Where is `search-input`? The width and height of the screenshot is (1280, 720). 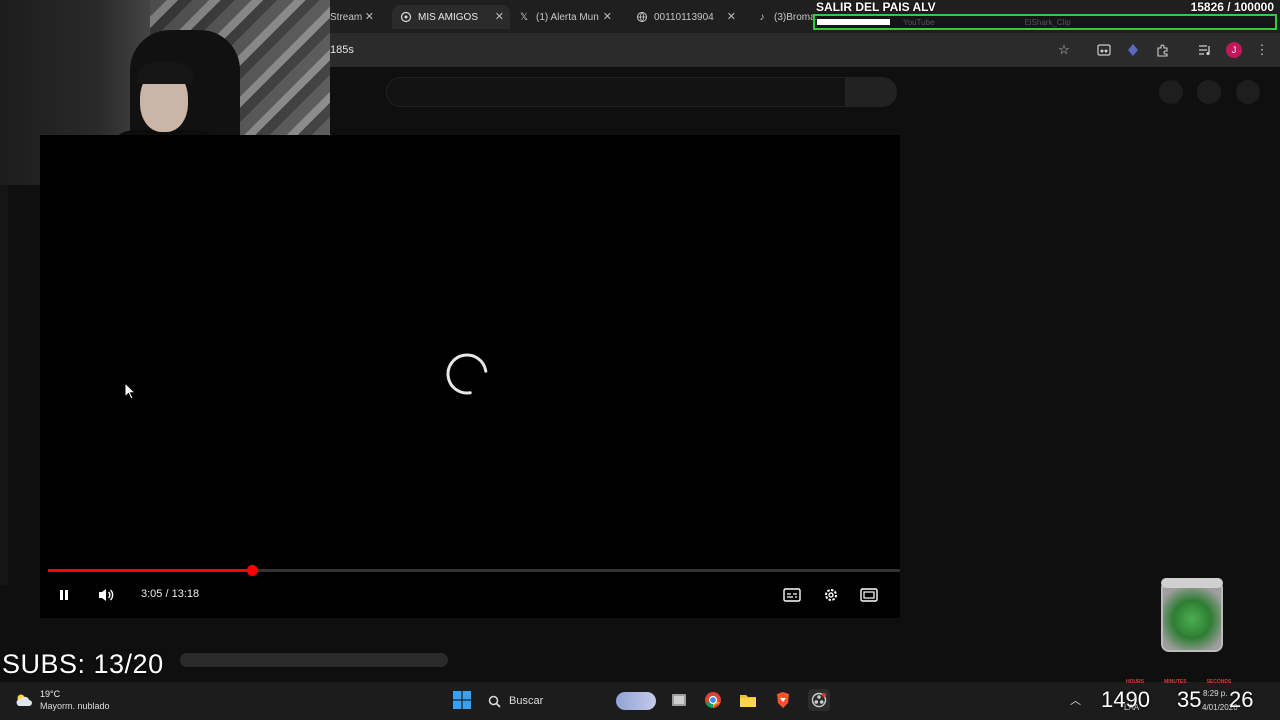 search-input is located at coordinates (616, 92).